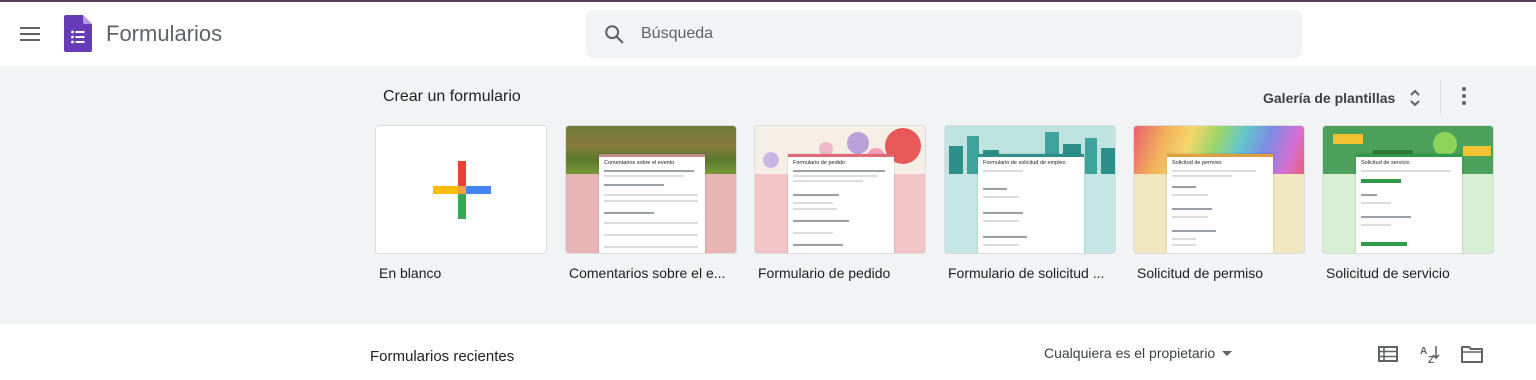 The height and width of the screenshot is (380, 1536). I want to click on owner-filter-dropdown: Cualquiera es el propietario, so click(1138, 353).